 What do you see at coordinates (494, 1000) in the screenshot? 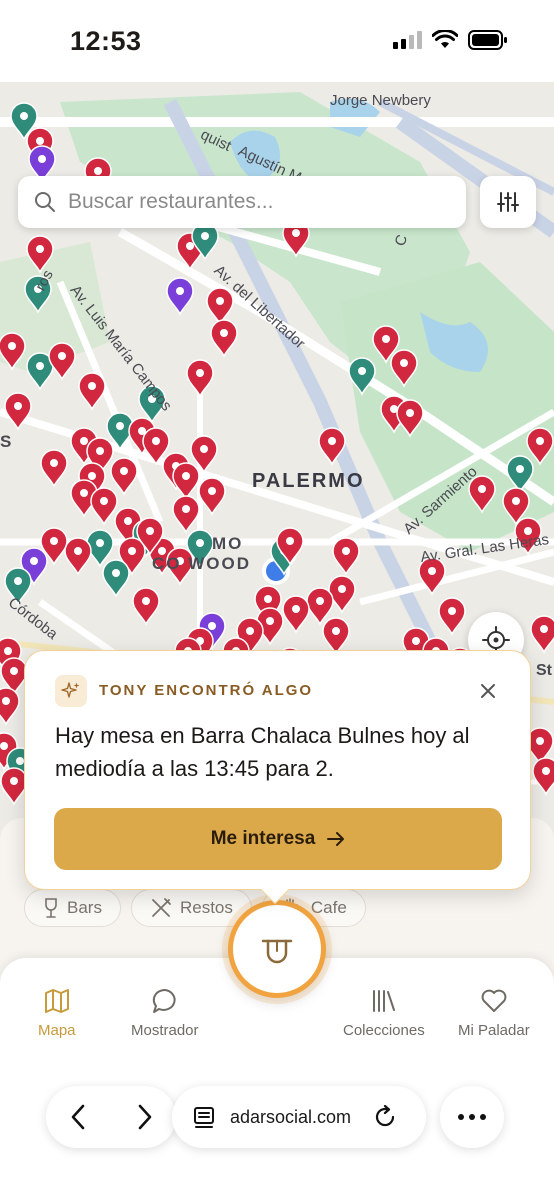
I see `heart-icon` at bounding box center [494, 1000].